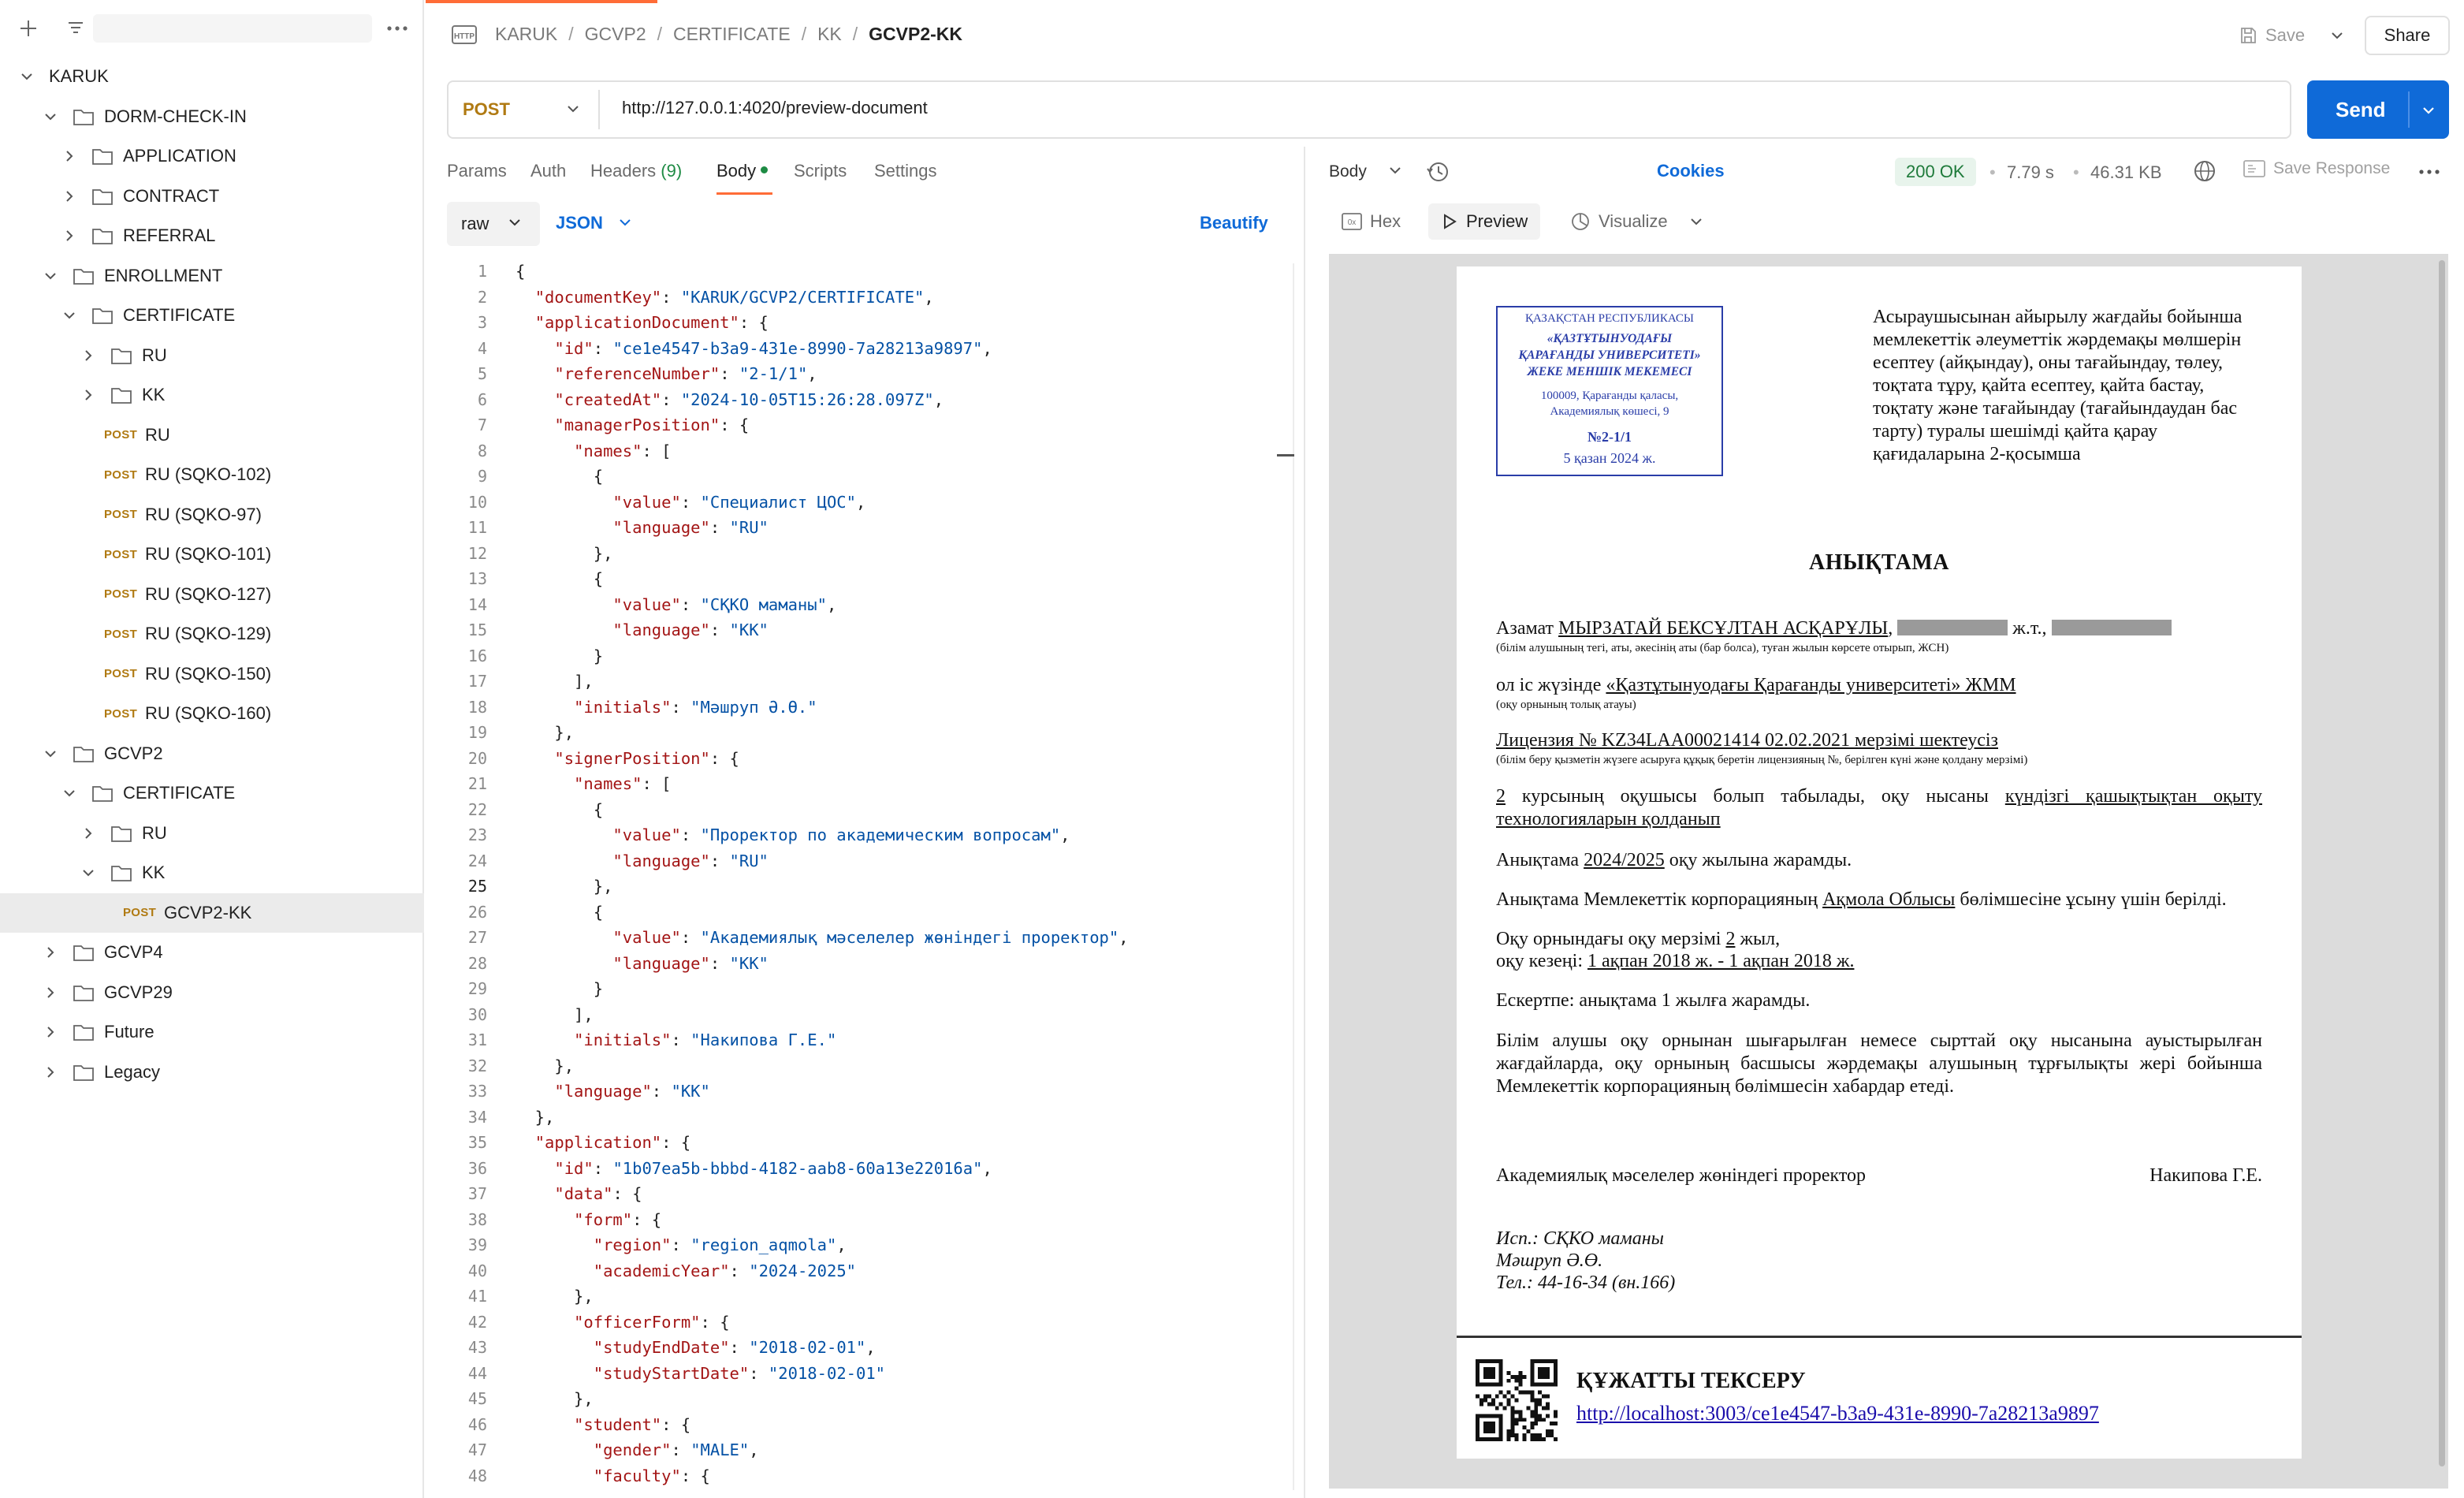 Image resolution: width=2464 pixels, height=1498 pixels. Describe the element at coordinates (1371, 221) in the screenshot. I see `tab-hex: 0x Hex` at that location.